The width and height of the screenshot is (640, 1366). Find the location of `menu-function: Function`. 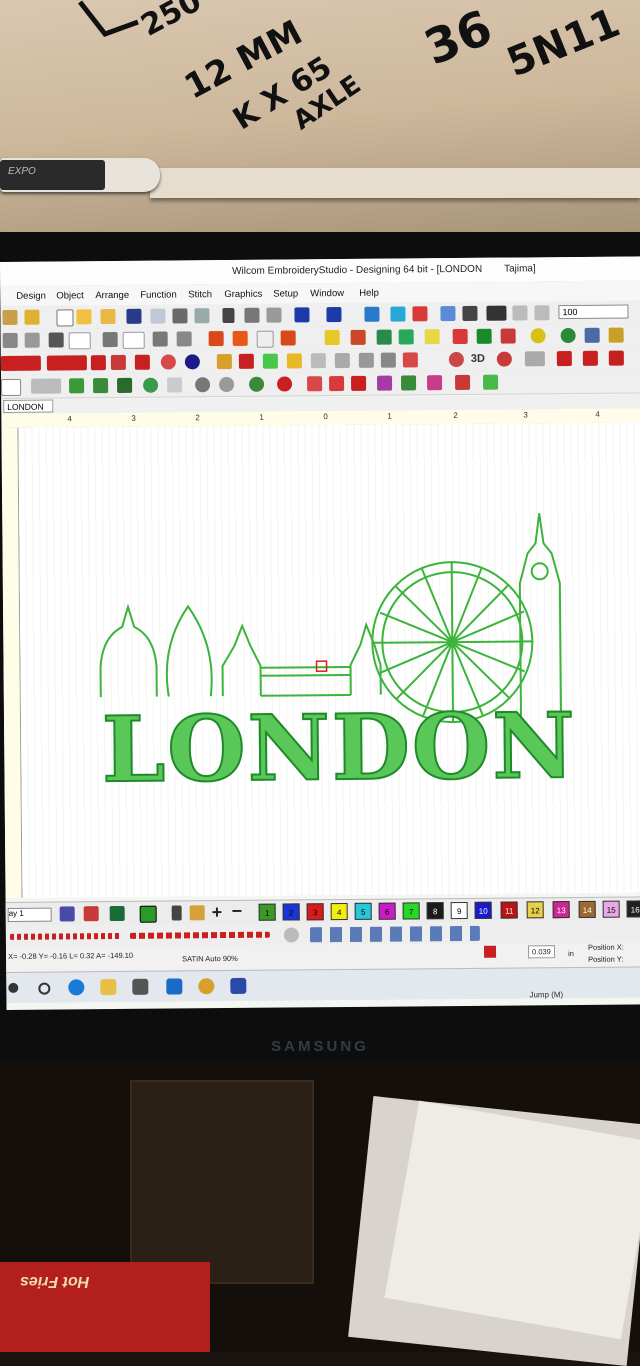

menu-function: Function is located at coordinates (158, 294).